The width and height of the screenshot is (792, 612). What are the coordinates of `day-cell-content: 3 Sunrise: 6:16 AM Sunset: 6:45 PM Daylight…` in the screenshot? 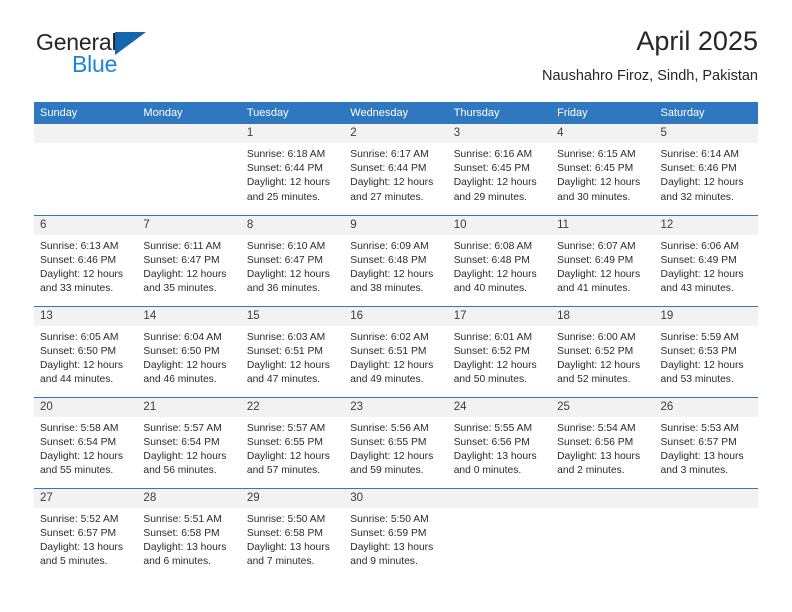 It's located at (499, 169).